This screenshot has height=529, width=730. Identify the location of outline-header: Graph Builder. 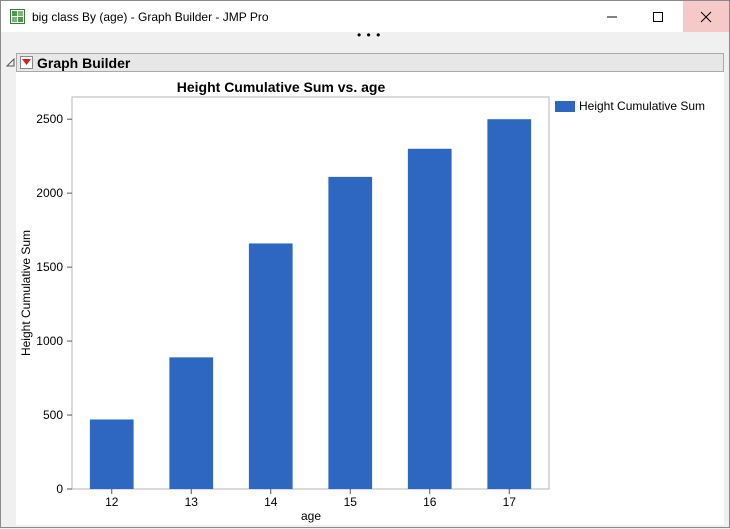
(370, 62).